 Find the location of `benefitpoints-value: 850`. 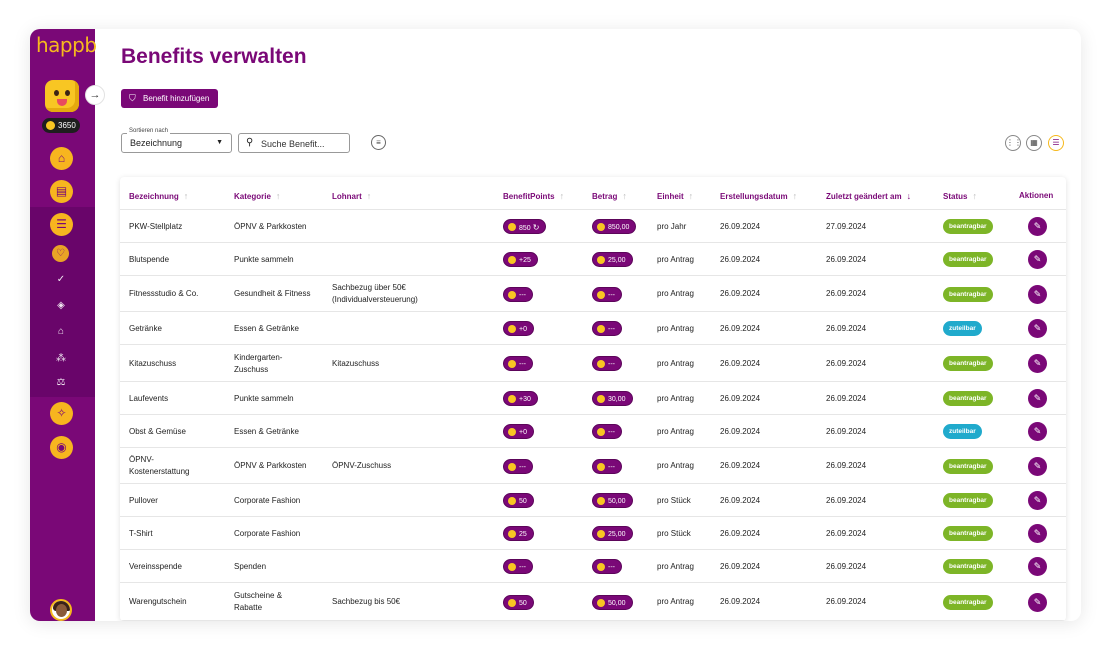

benefitpoints-value: 850 is located at coordinates (525, 228).